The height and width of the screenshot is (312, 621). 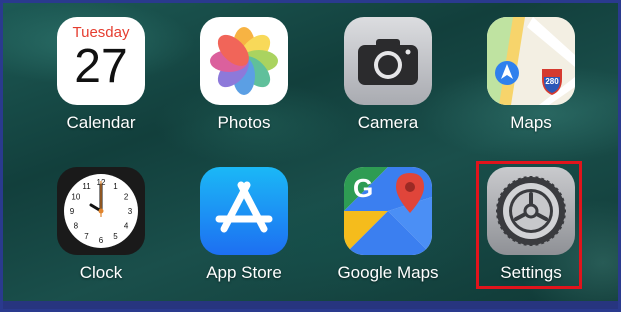 I want to click on app-store-glyph, so click(x=244, y=207).